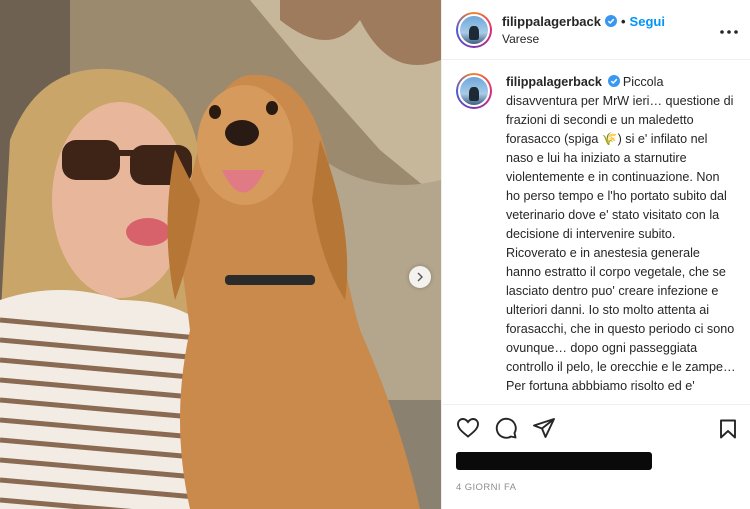 The height and width of the screenshot is (509, 750). Describe the element at coordinates (474, 91) in the screenshot. I see `caption-avatar` at that location.